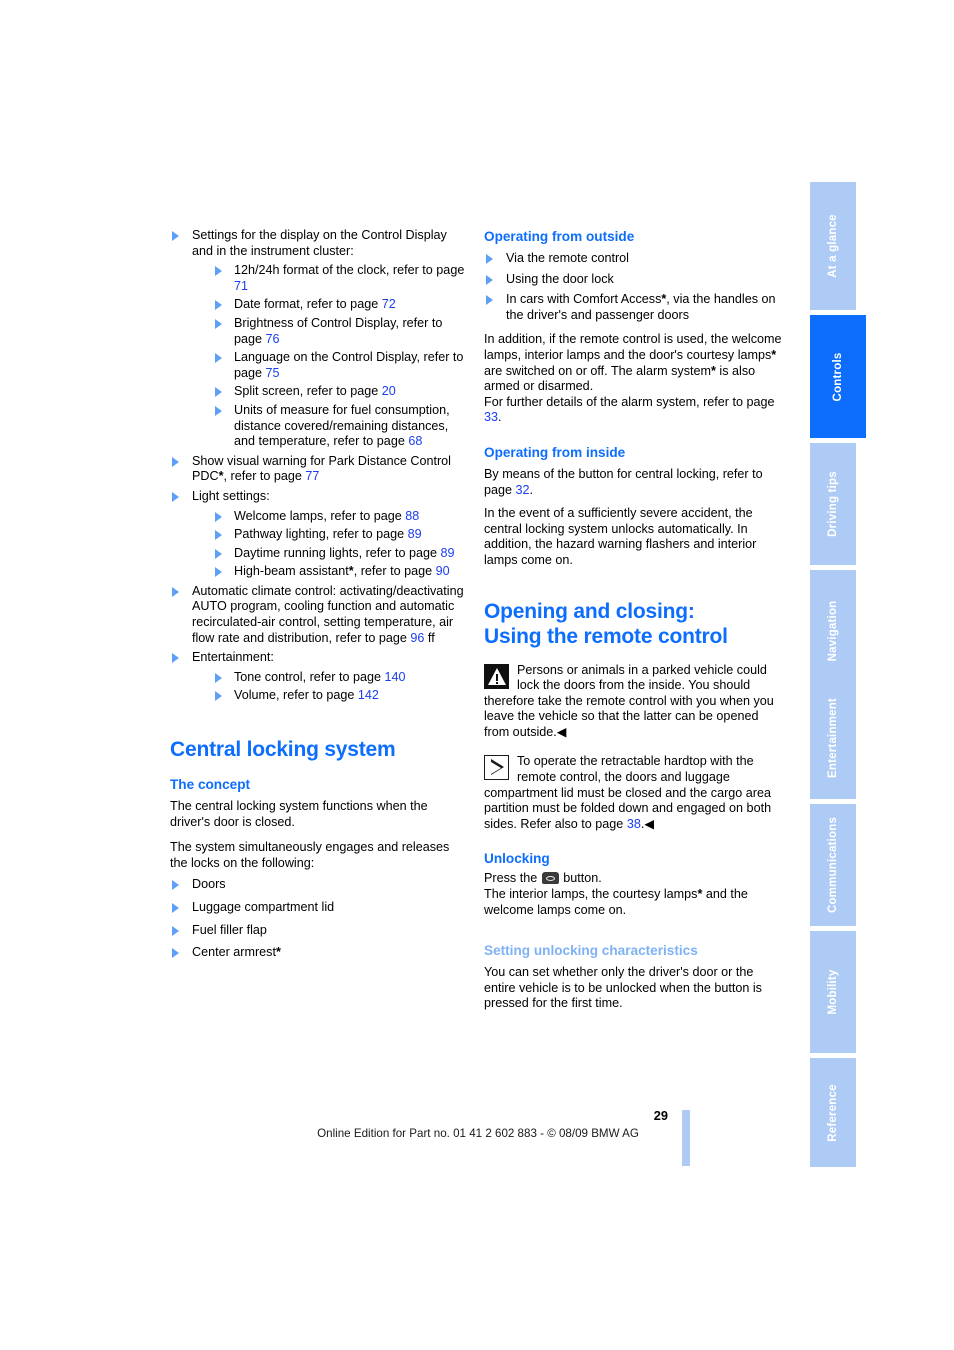 The height and width of the screenshot is (1350, 954). What do you see at coordinates (309, 676) in the screenshot?
I see `list-item-label: Tone control, refer to page` at bounding box center [309, 676].